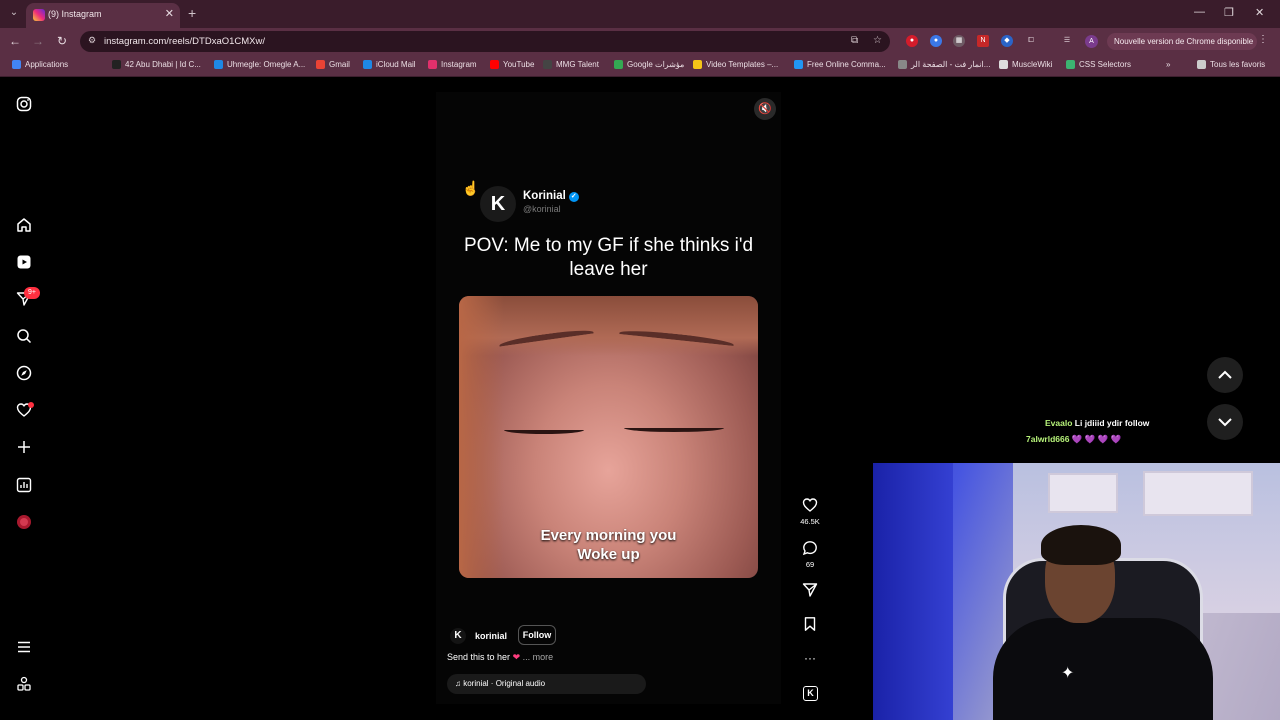 This screenshot has width=1280, height=720. I want to click on mouse-cursor-icon: ☝, so click(471, 188).